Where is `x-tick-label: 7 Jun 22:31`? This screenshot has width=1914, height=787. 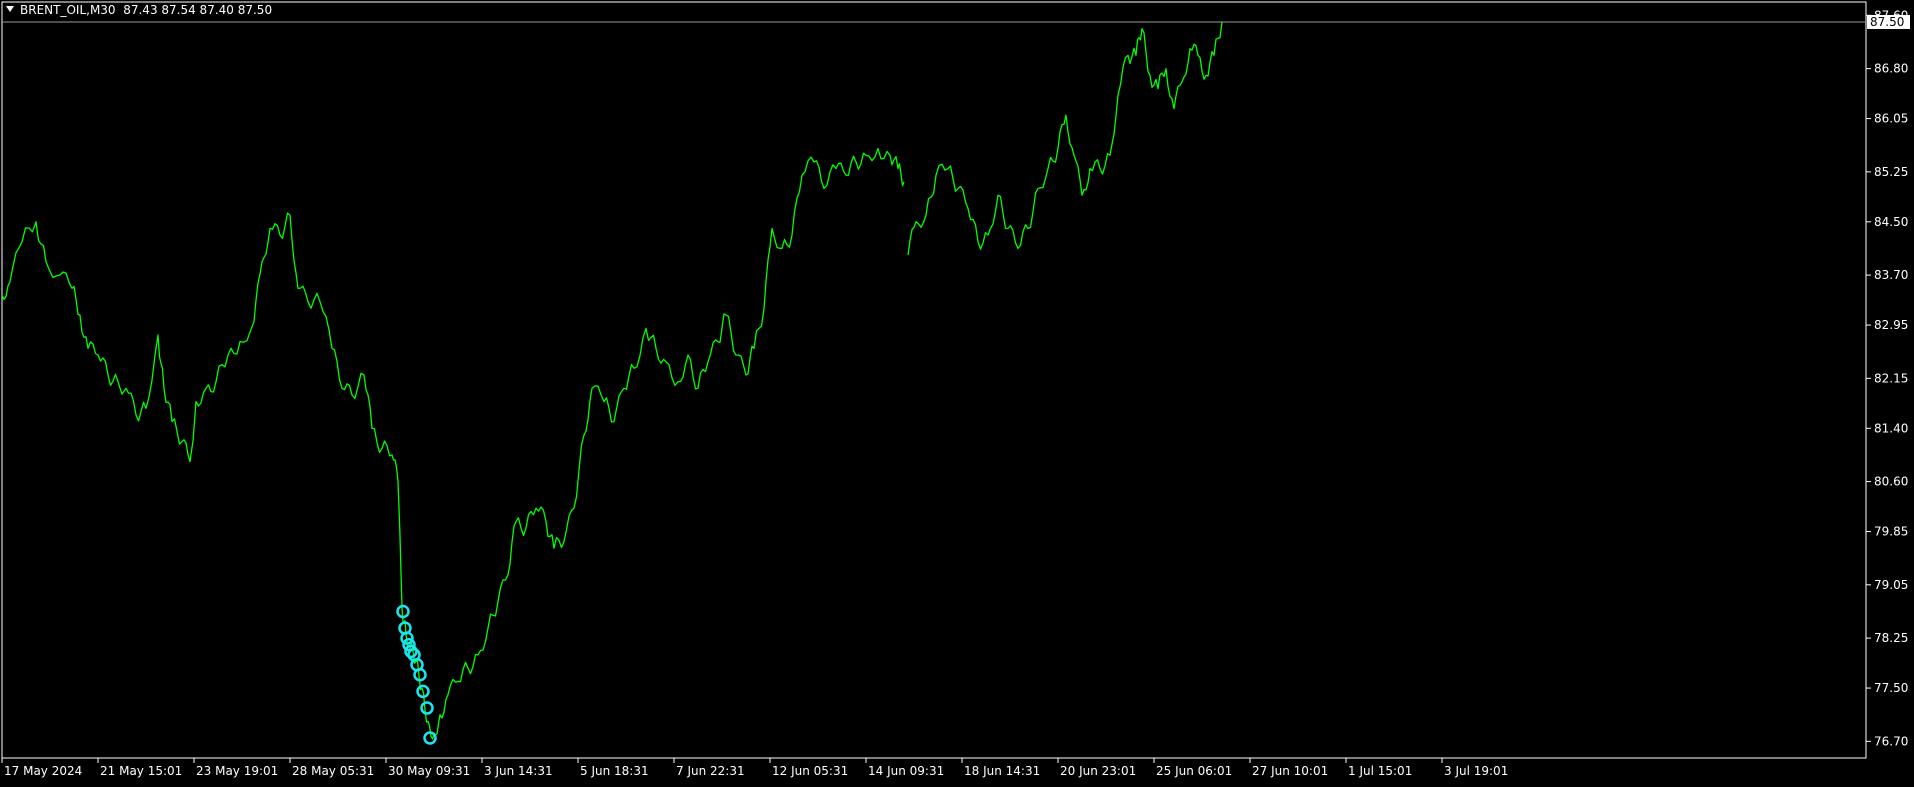
x-tick-label: 7 Jun 22:31 is located at coordinates (710, 771).